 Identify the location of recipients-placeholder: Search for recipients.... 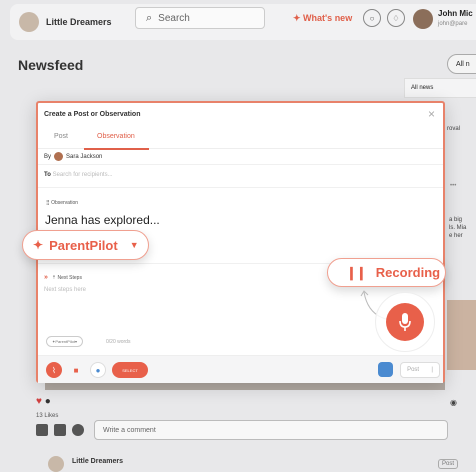
(82, 175).